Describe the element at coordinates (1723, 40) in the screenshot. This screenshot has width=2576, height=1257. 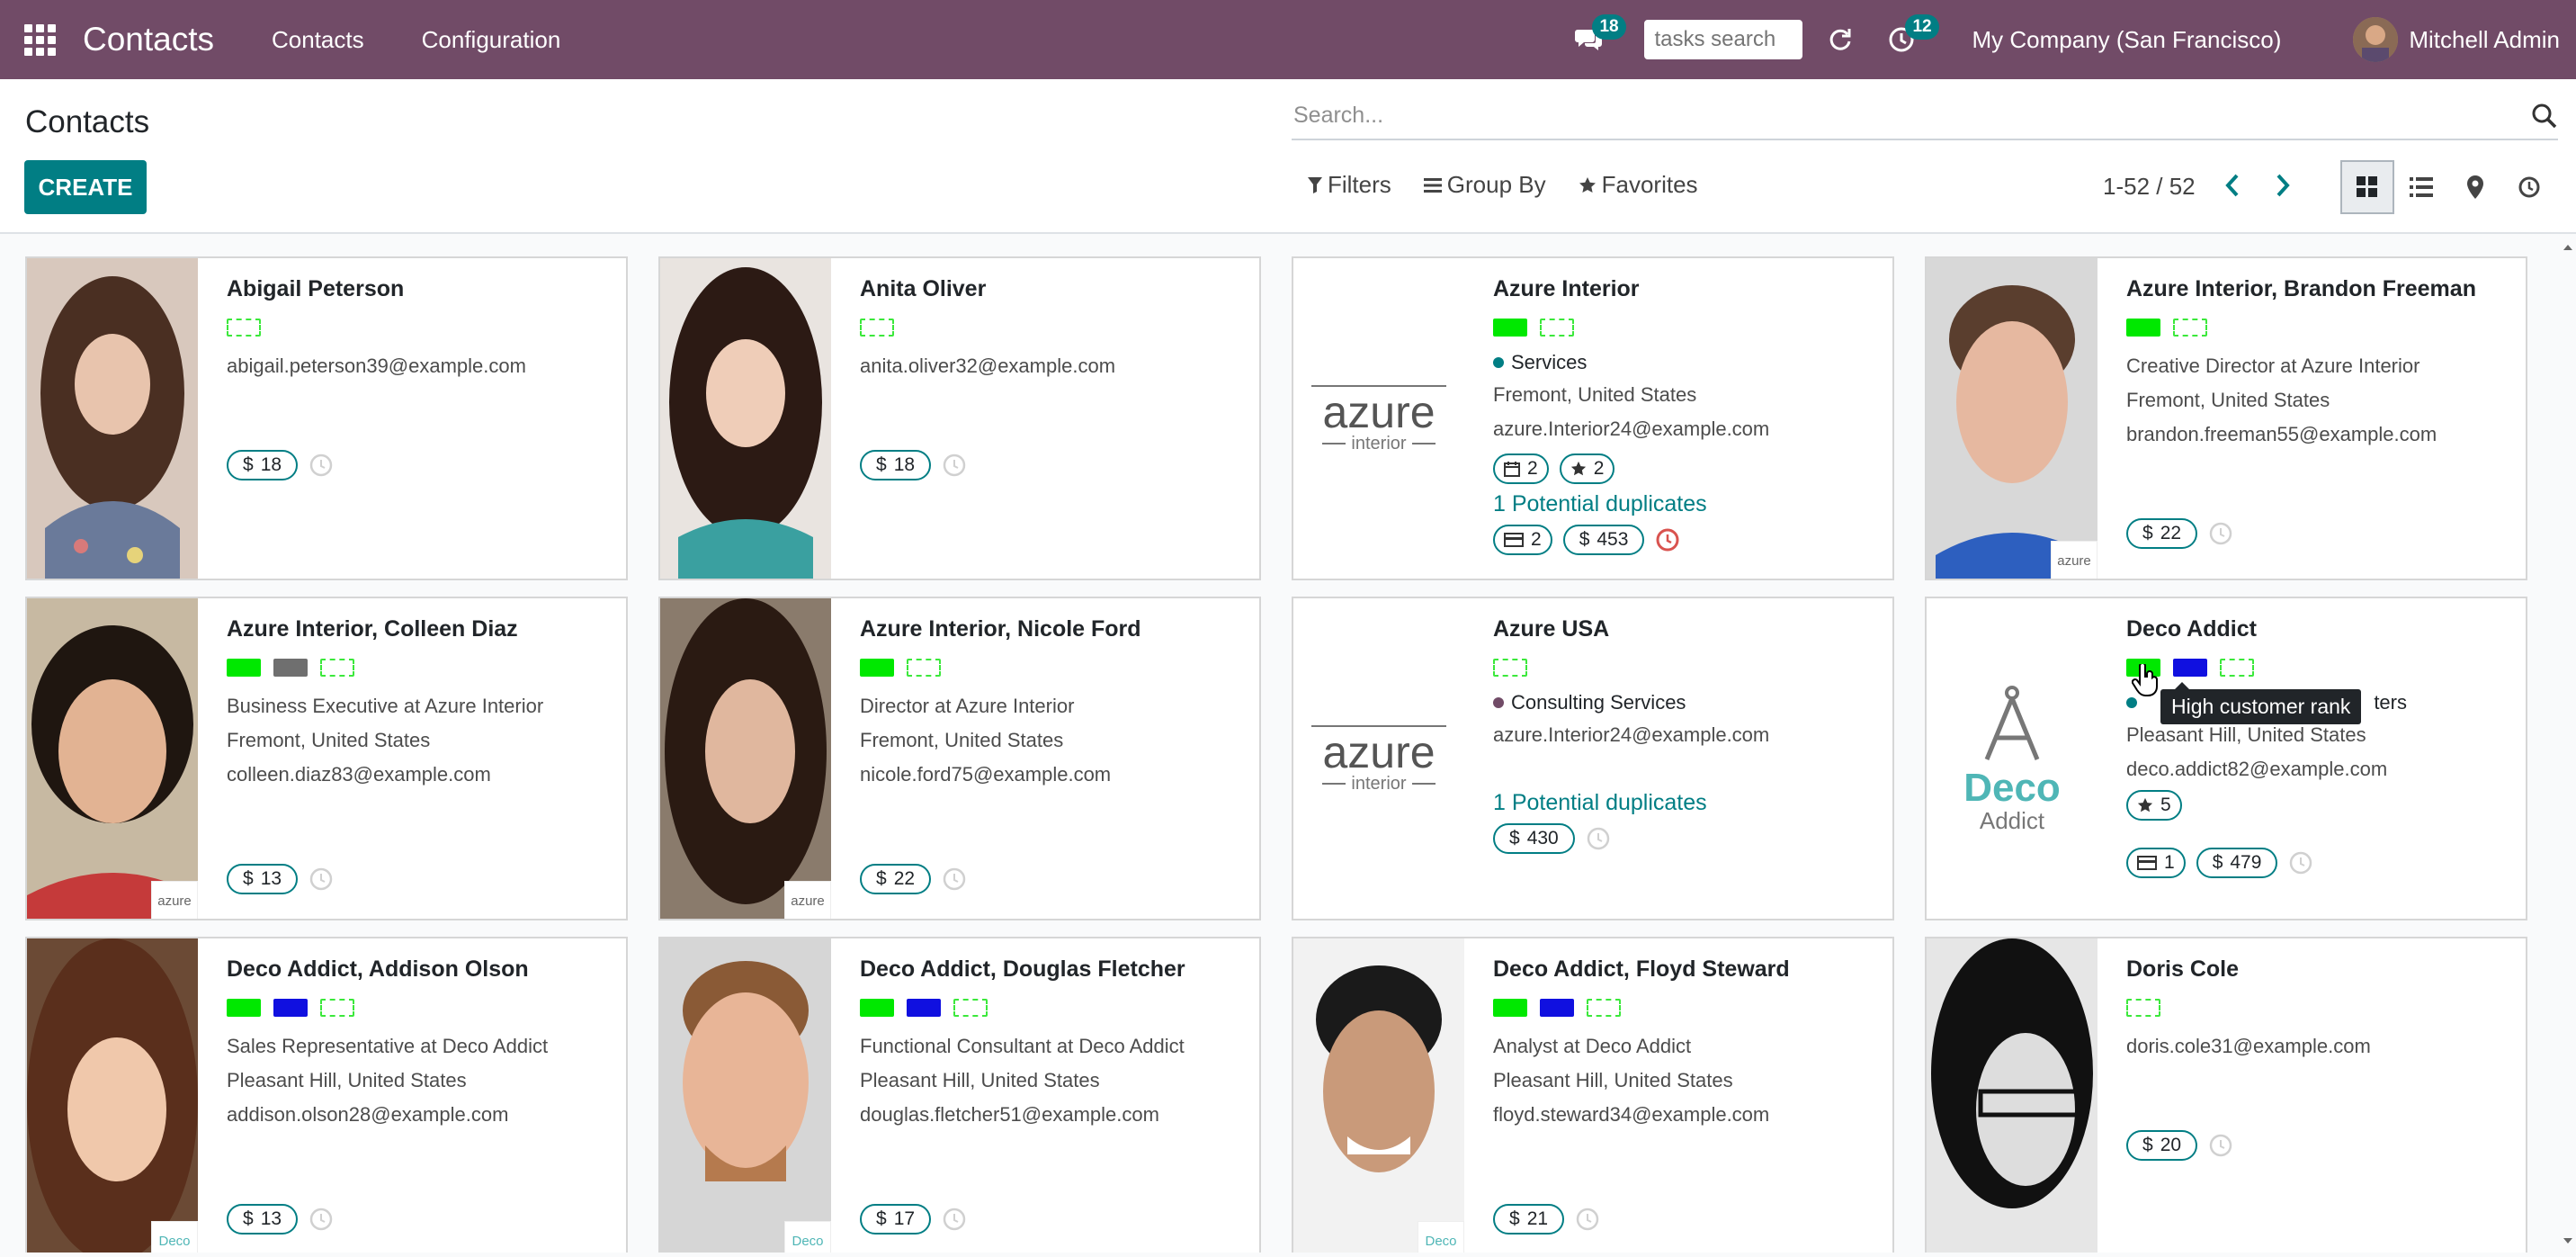
I see `tasks-search-input` at that location.